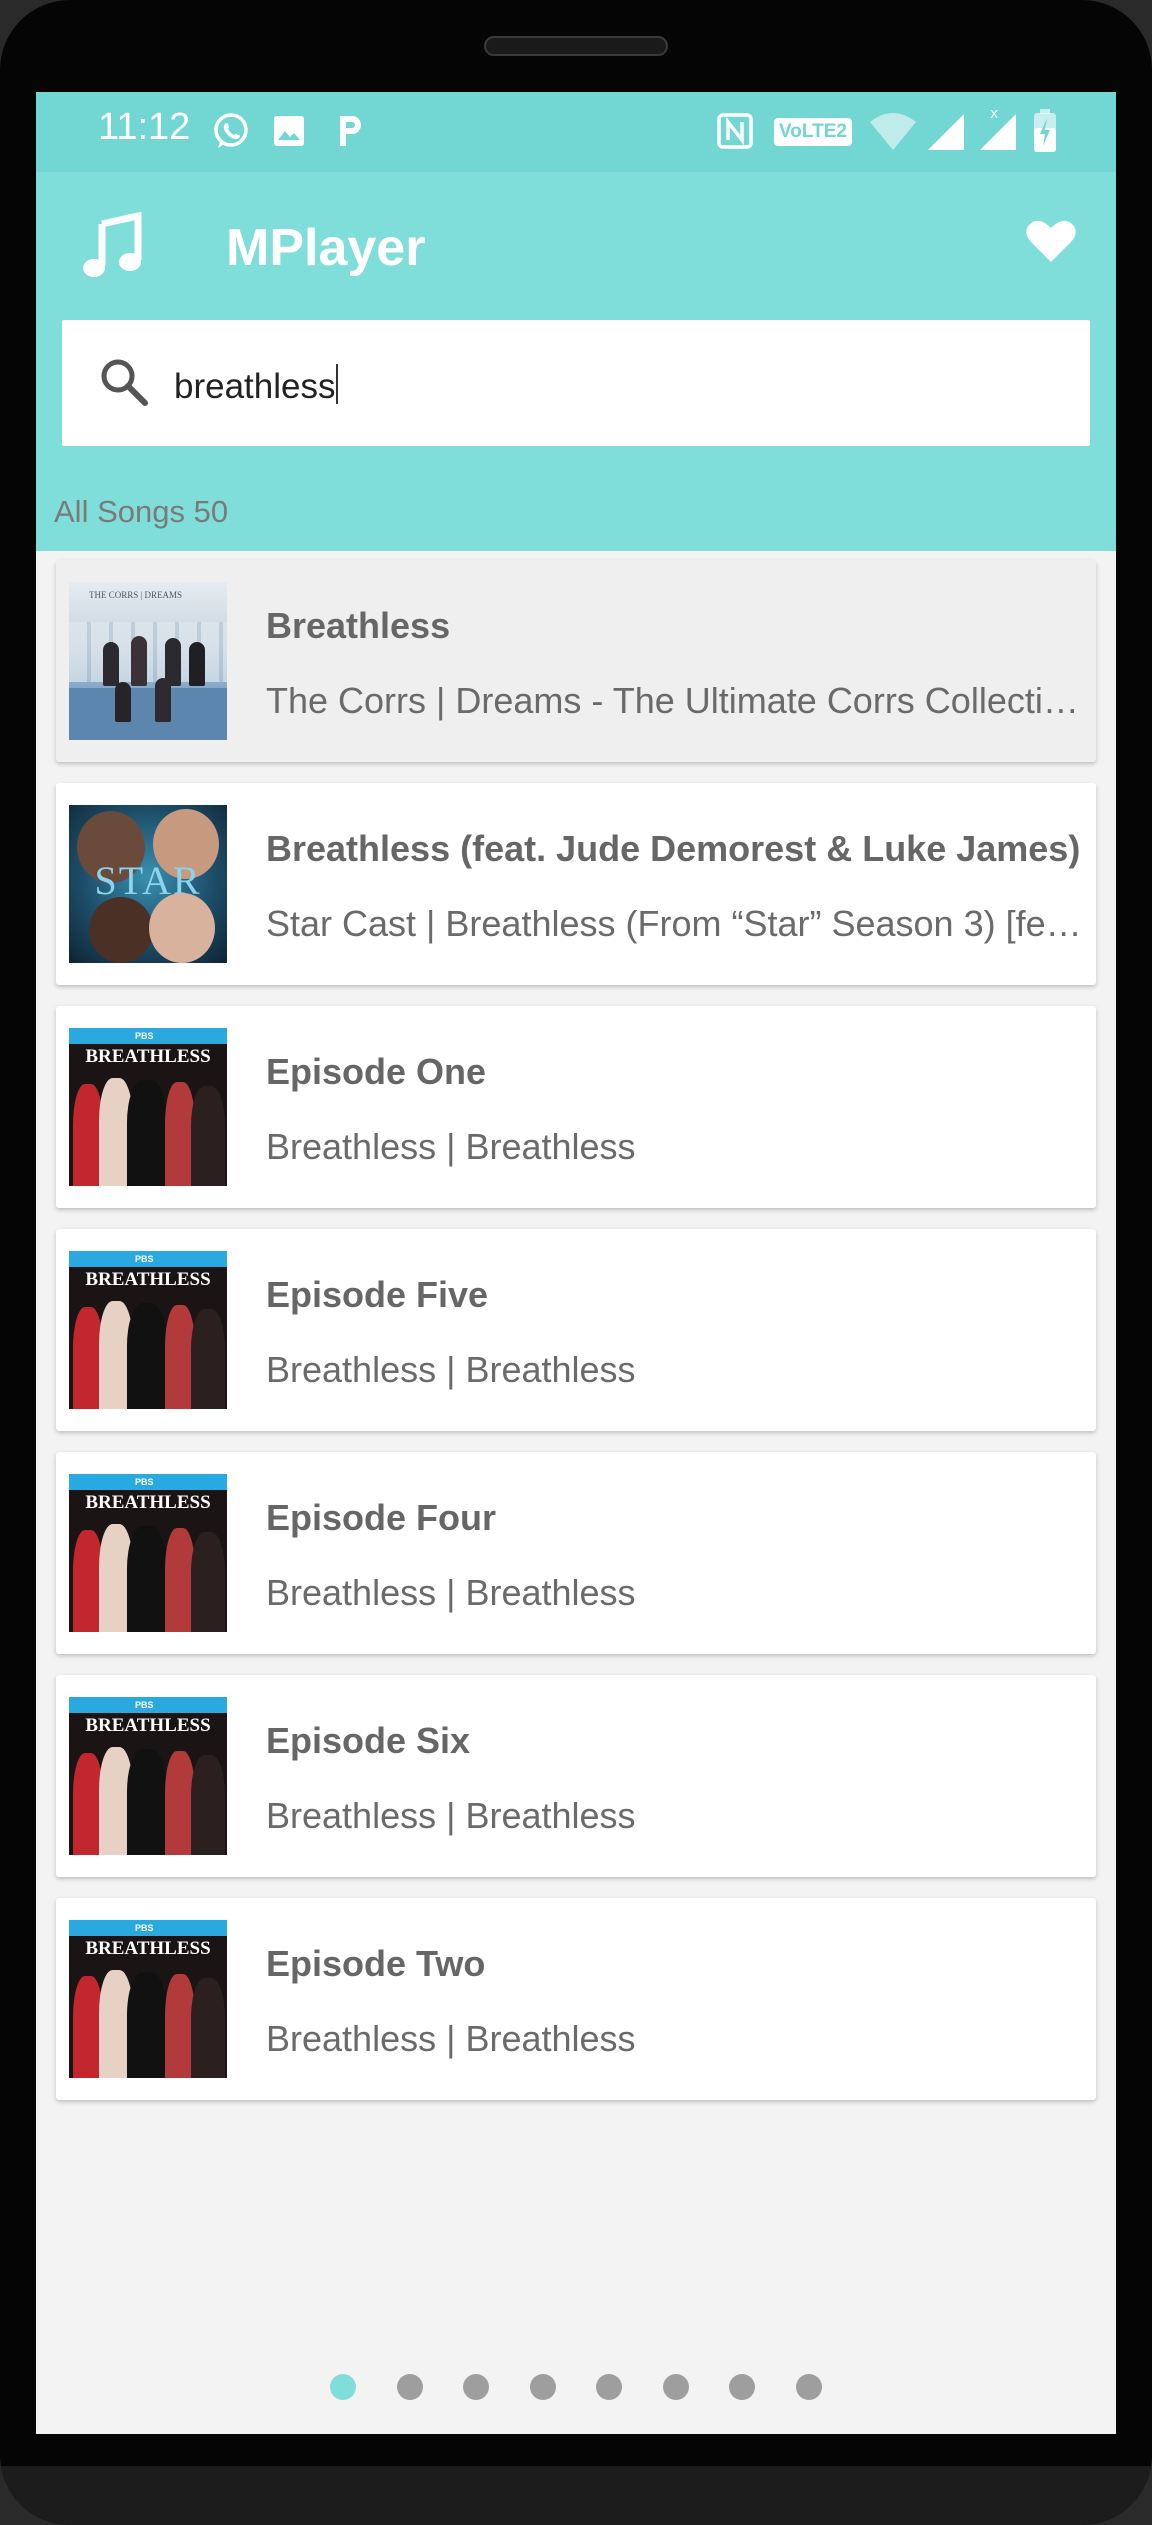  I want to click on status-time: 11:12, so click(144, 127).